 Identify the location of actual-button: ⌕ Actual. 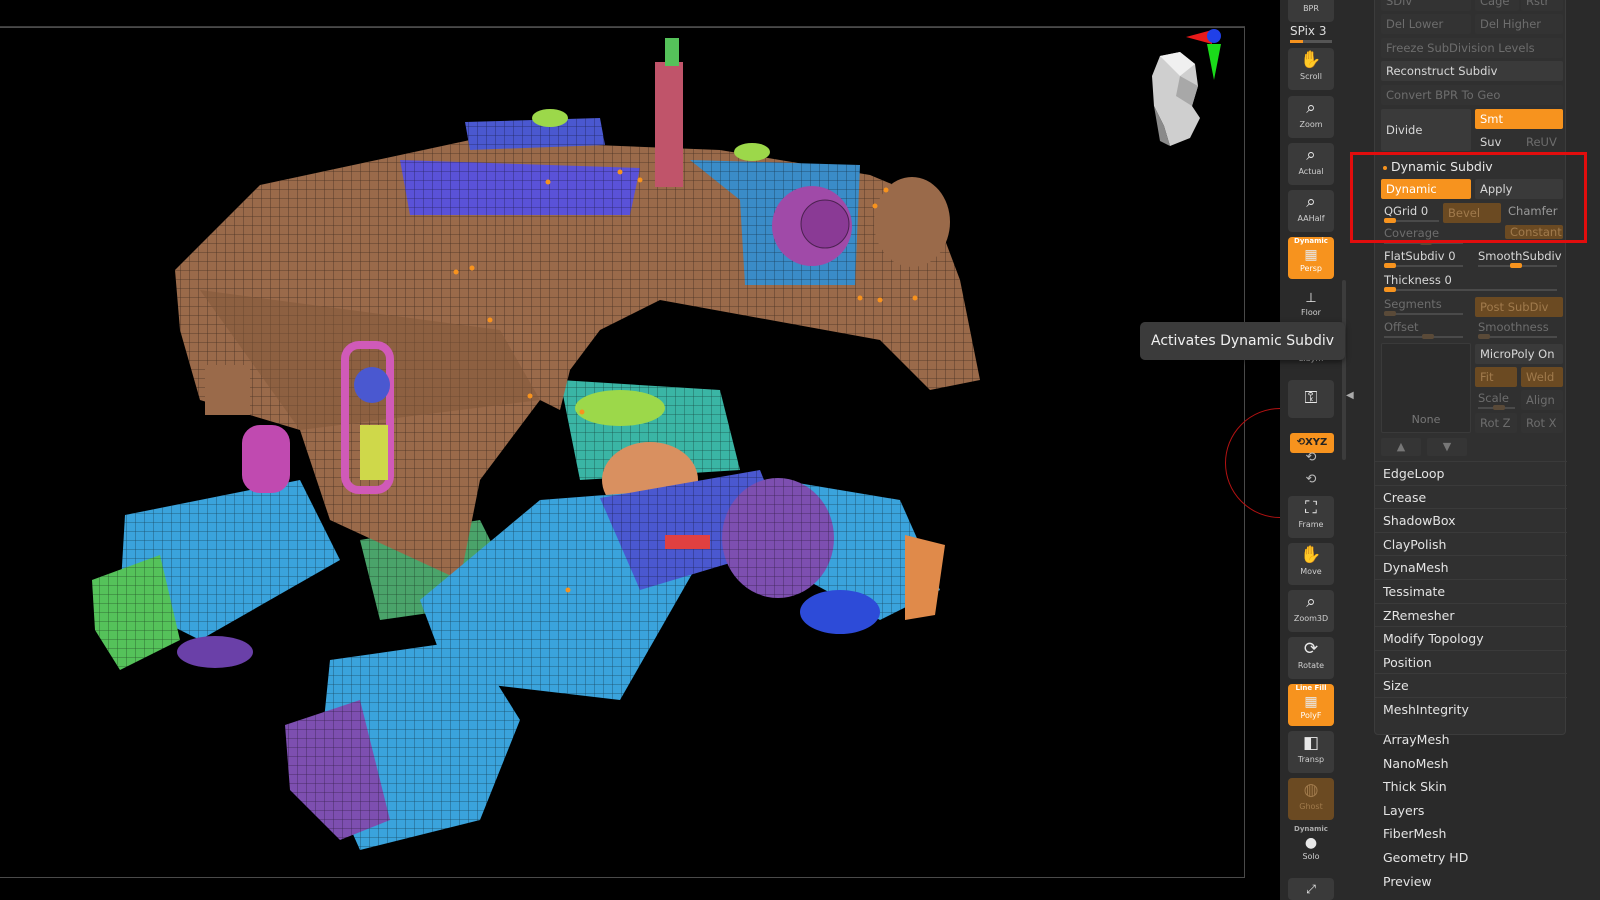
(1311, 164).